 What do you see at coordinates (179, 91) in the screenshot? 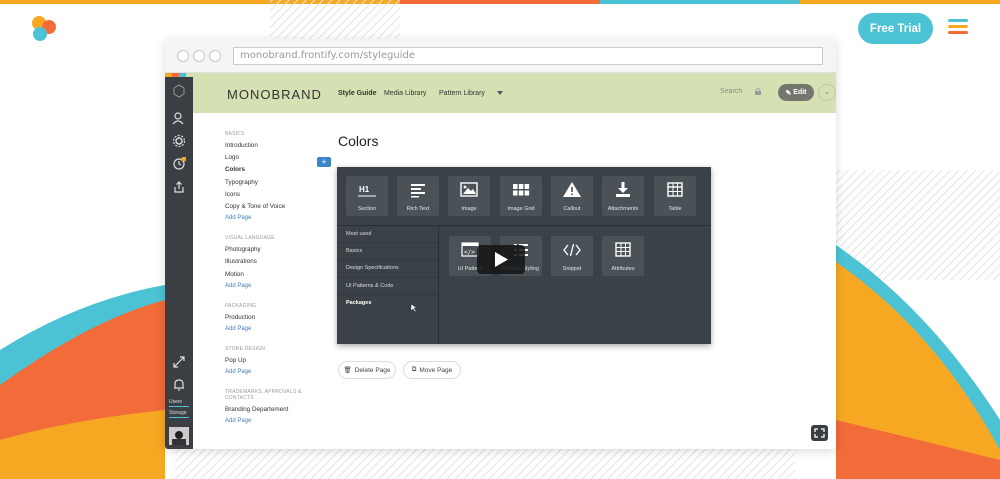
I see `frontify-logo-icon` at bounding box center [179, 91].